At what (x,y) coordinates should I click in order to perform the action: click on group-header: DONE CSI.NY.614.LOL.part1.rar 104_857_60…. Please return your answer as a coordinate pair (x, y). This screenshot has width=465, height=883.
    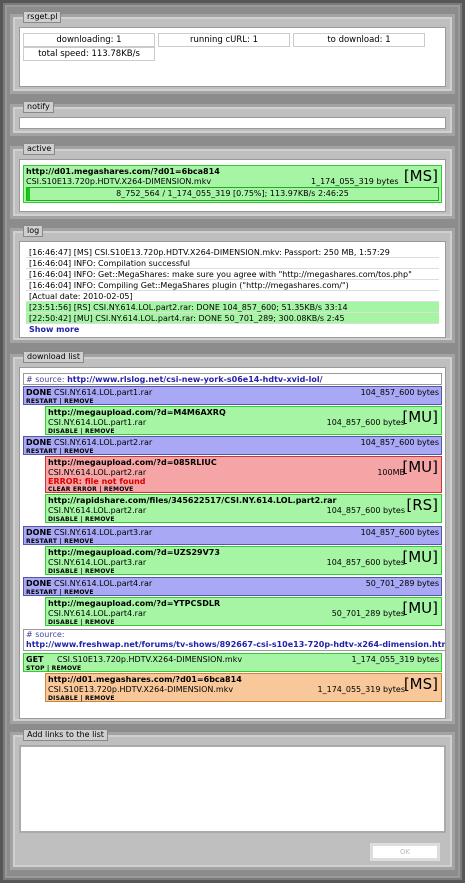
    Looking at the image, I should click on (232, 395).